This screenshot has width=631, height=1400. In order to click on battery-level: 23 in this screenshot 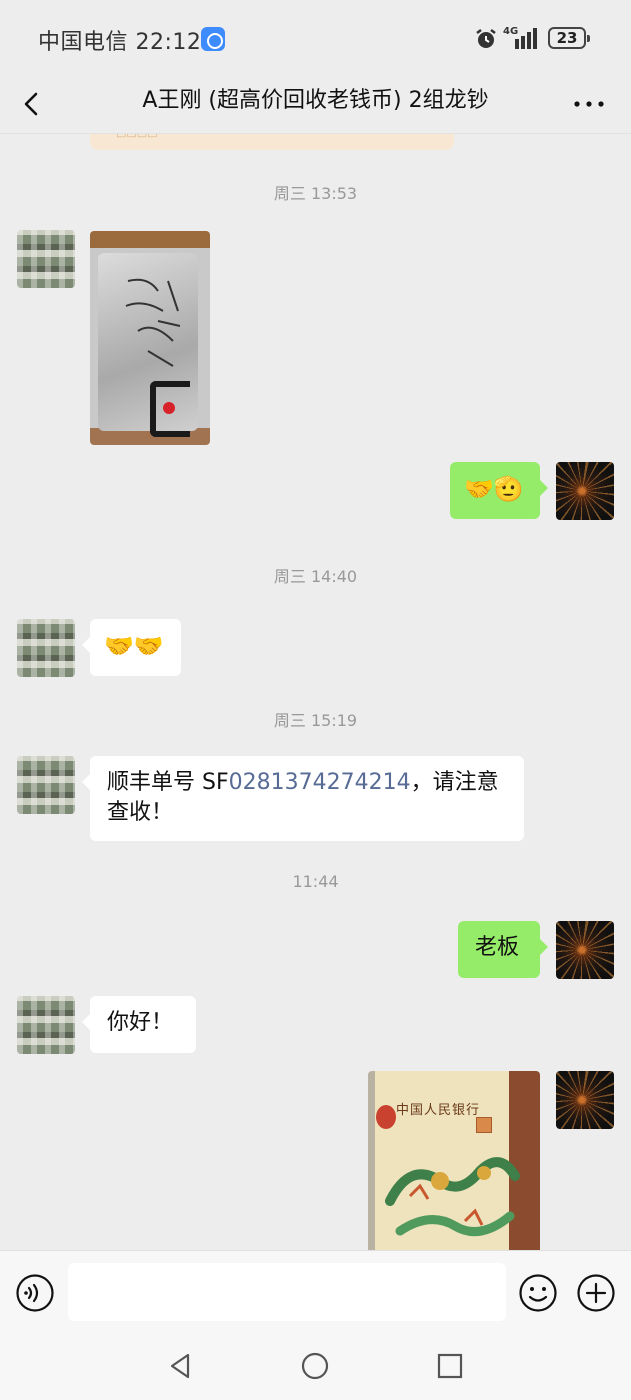, I will do `click(567, 38)`.